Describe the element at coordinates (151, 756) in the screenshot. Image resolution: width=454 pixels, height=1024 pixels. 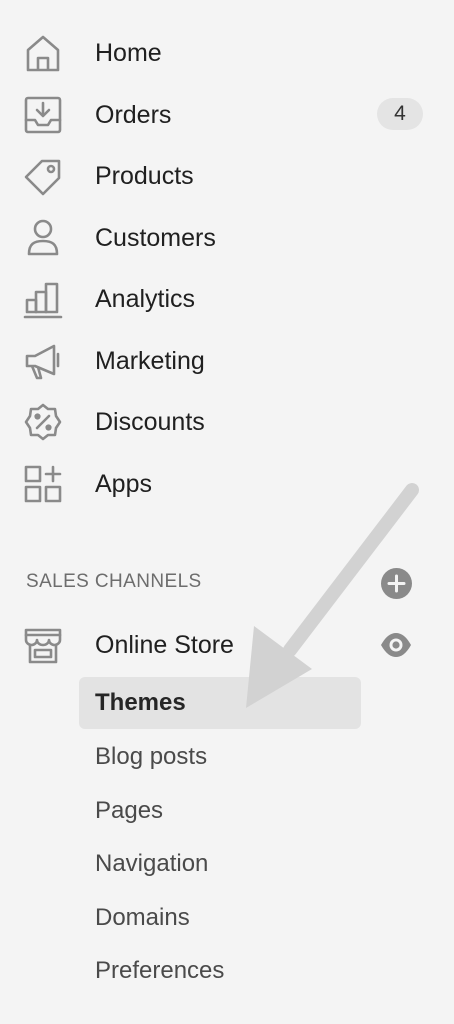
I see `subnav-label-blog-posts: Blog posts` at that location.